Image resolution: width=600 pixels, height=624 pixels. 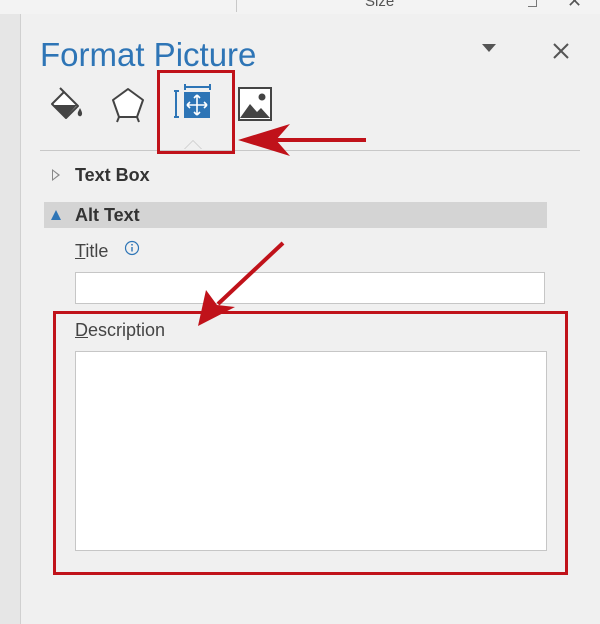 What do you see at coordinates (310, 288) in the screenshot?
I see `title-input` at bounding box center [310, 288].